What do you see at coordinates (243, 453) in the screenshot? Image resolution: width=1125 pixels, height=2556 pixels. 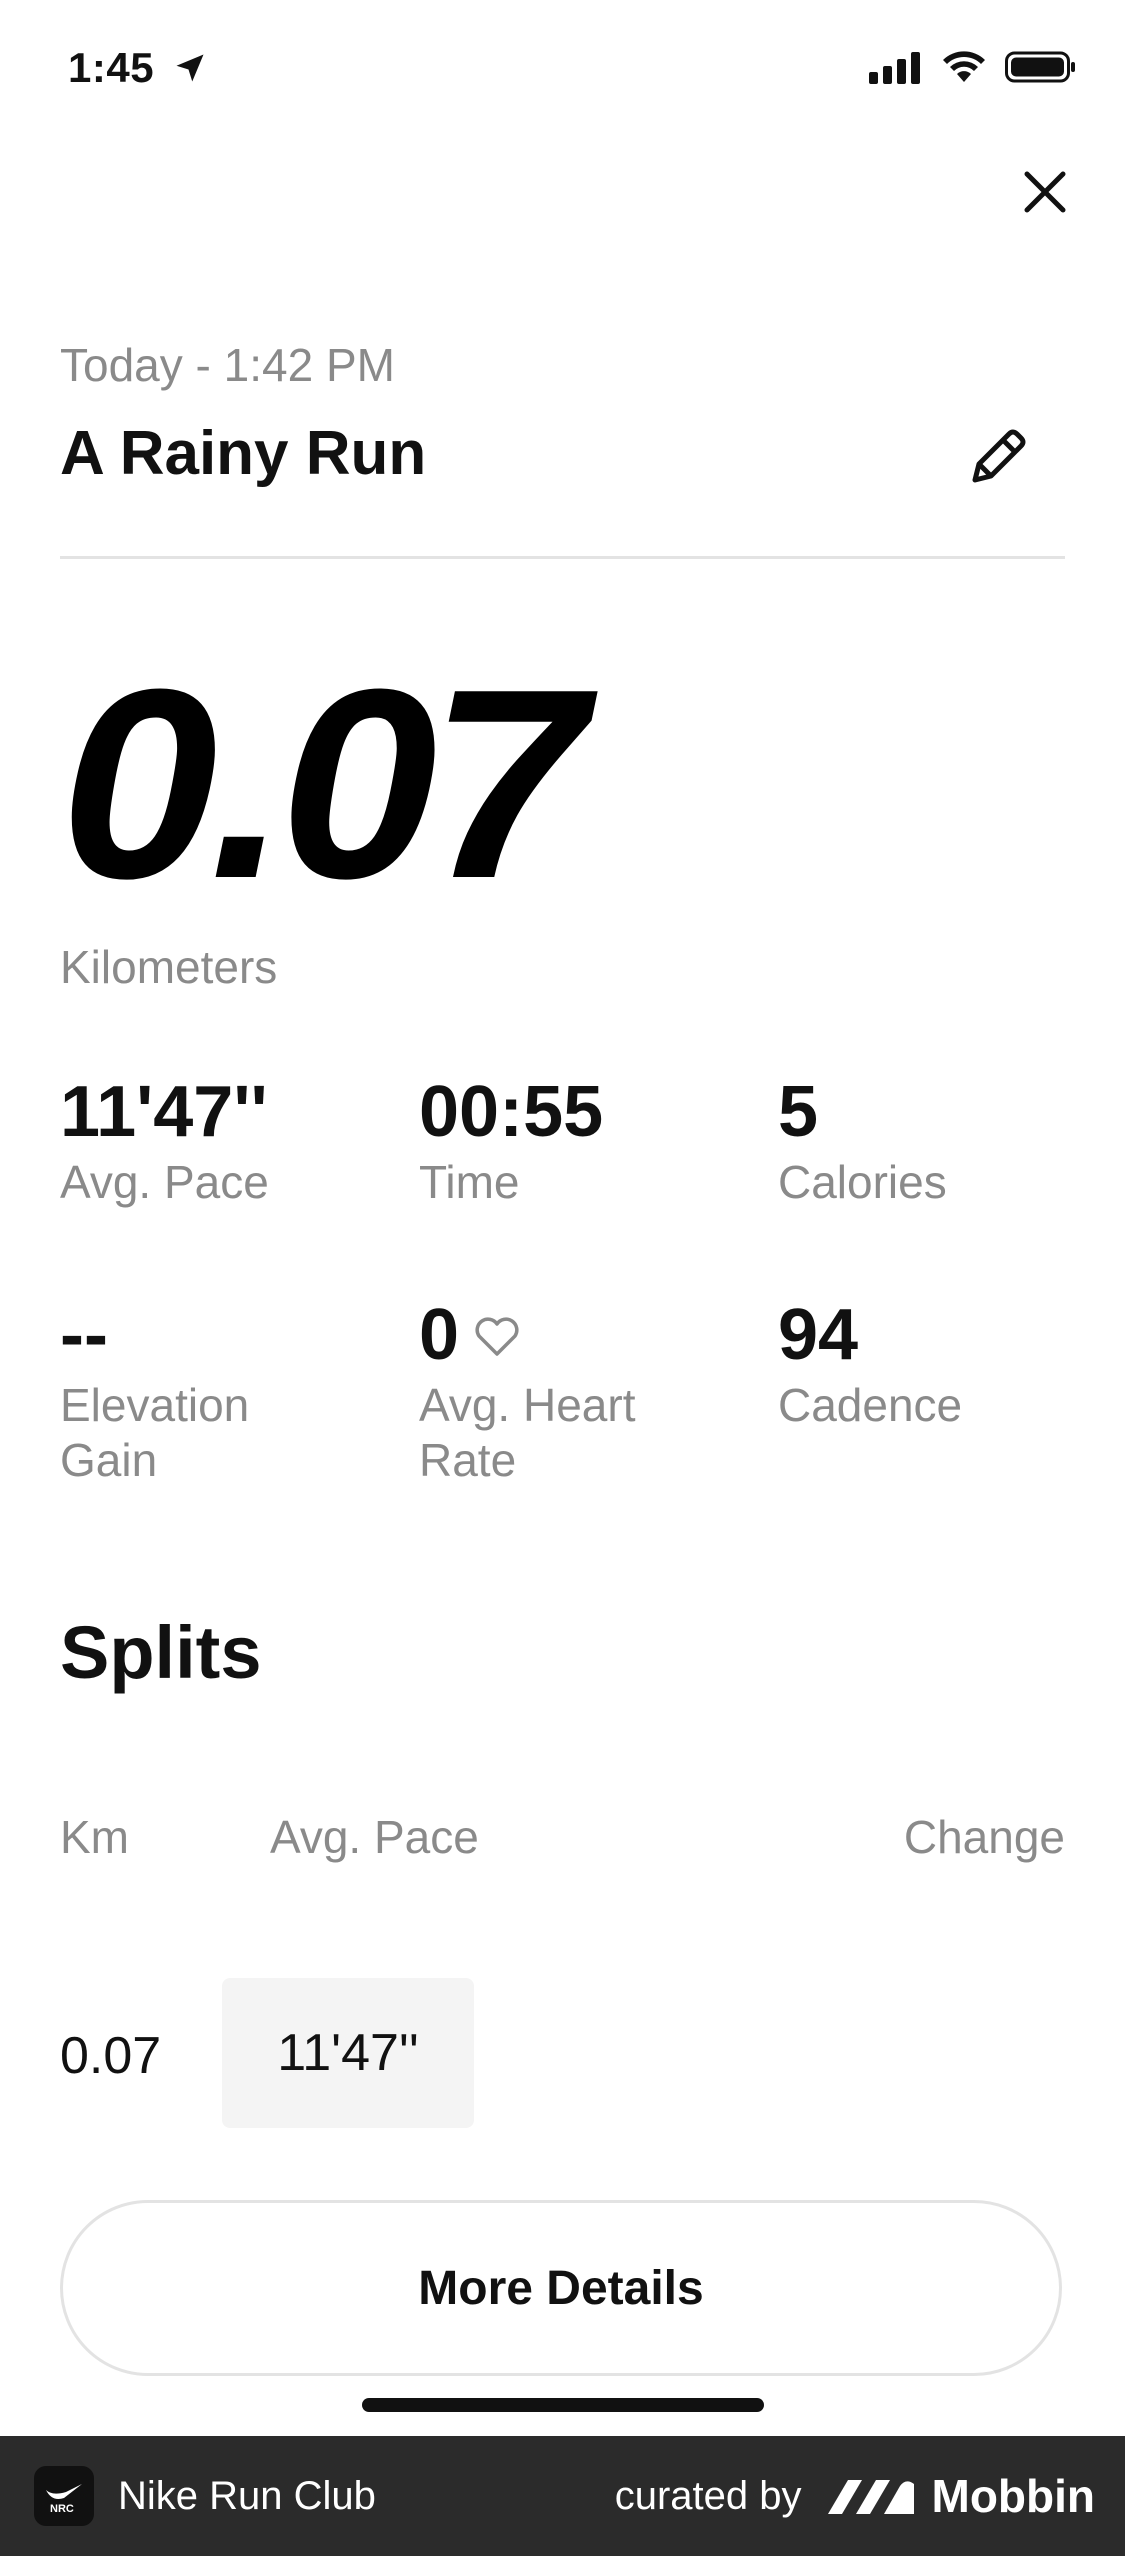 I see `activity-title: A Rainy Run` at bounding box center [243, 453].